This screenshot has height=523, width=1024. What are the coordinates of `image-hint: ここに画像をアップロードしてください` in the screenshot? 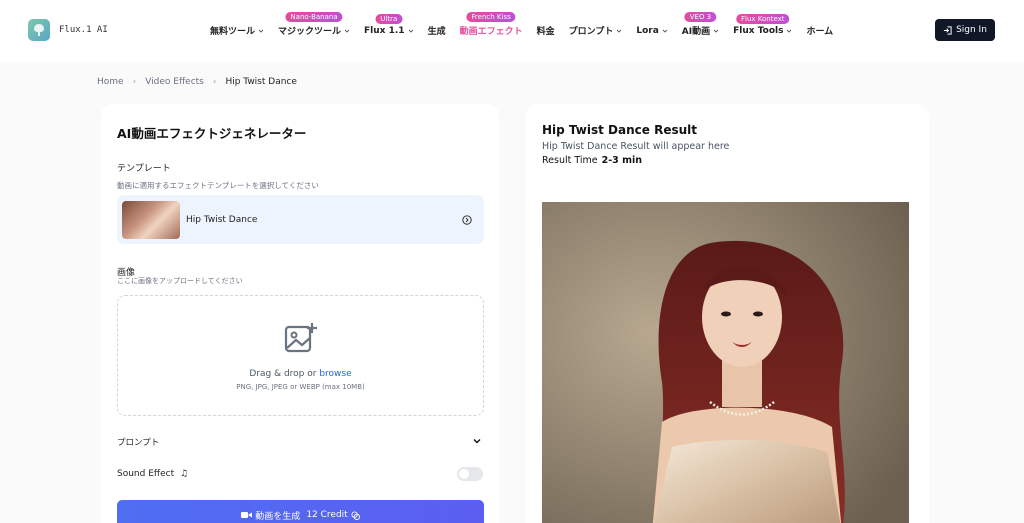 It's located at (180, 281).